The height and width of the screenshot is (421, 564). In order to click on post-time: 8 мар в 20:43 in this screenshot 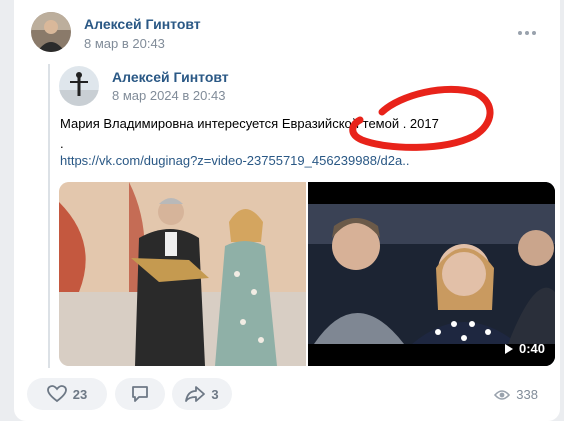, I will do `click(124, 43)`.